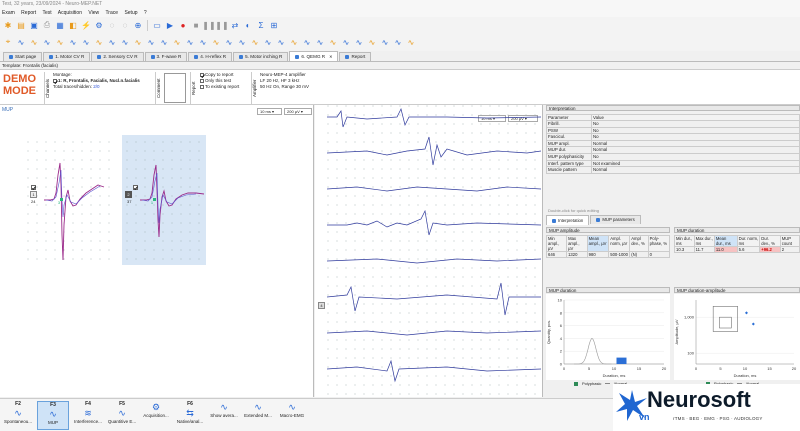 The height and width of the screenshot is (431, 800). Describe the element at coordinates (130, 13) in the screenshot. I see `menu-setup: Setup` at that location.